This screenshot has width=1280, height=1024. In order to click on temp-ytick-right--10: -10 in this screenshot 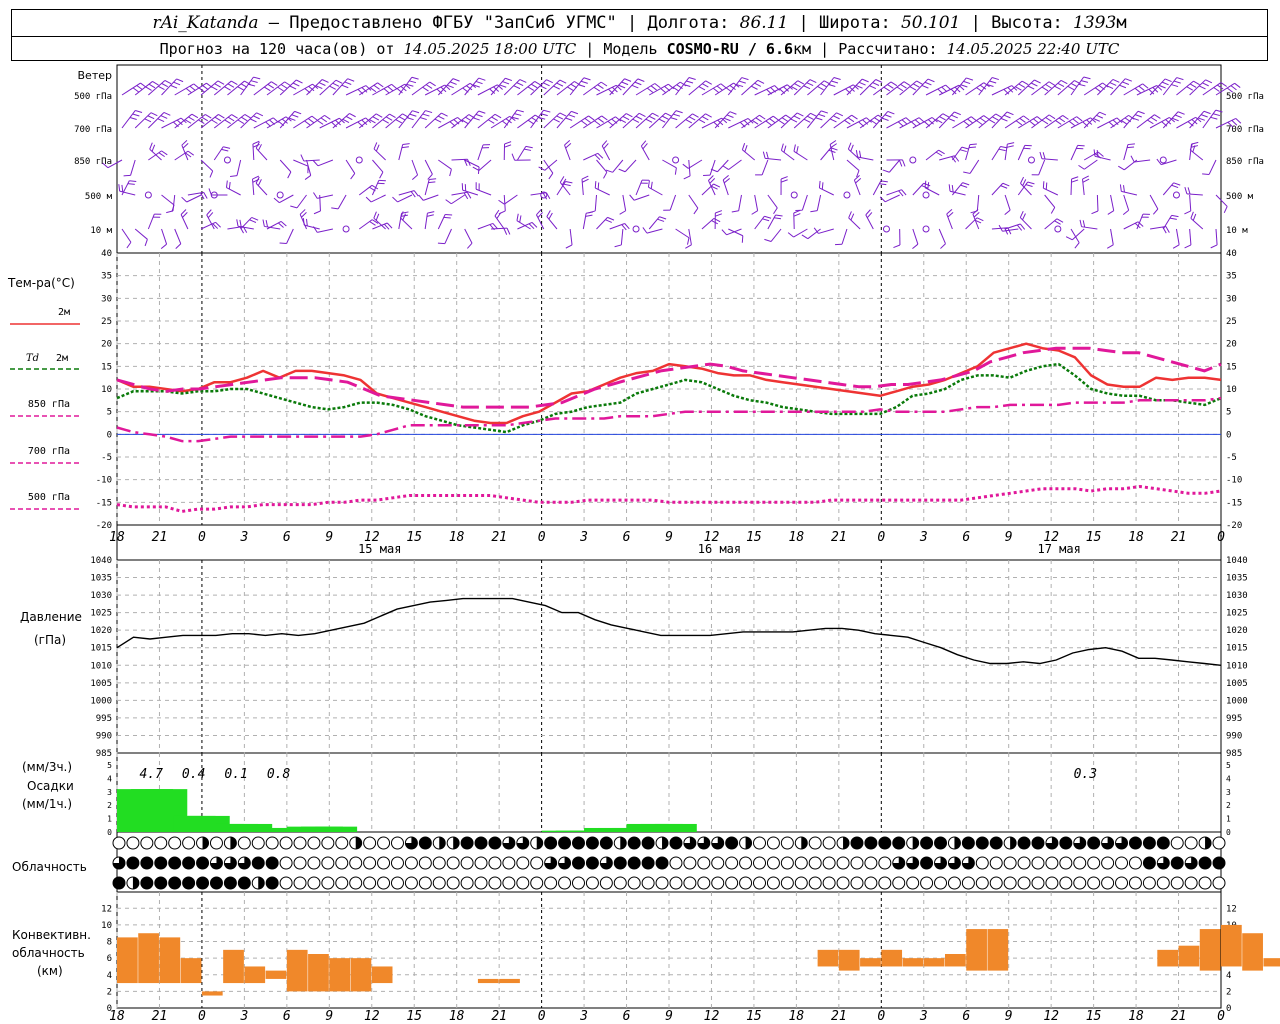, I will do `click(1234, 481)`.